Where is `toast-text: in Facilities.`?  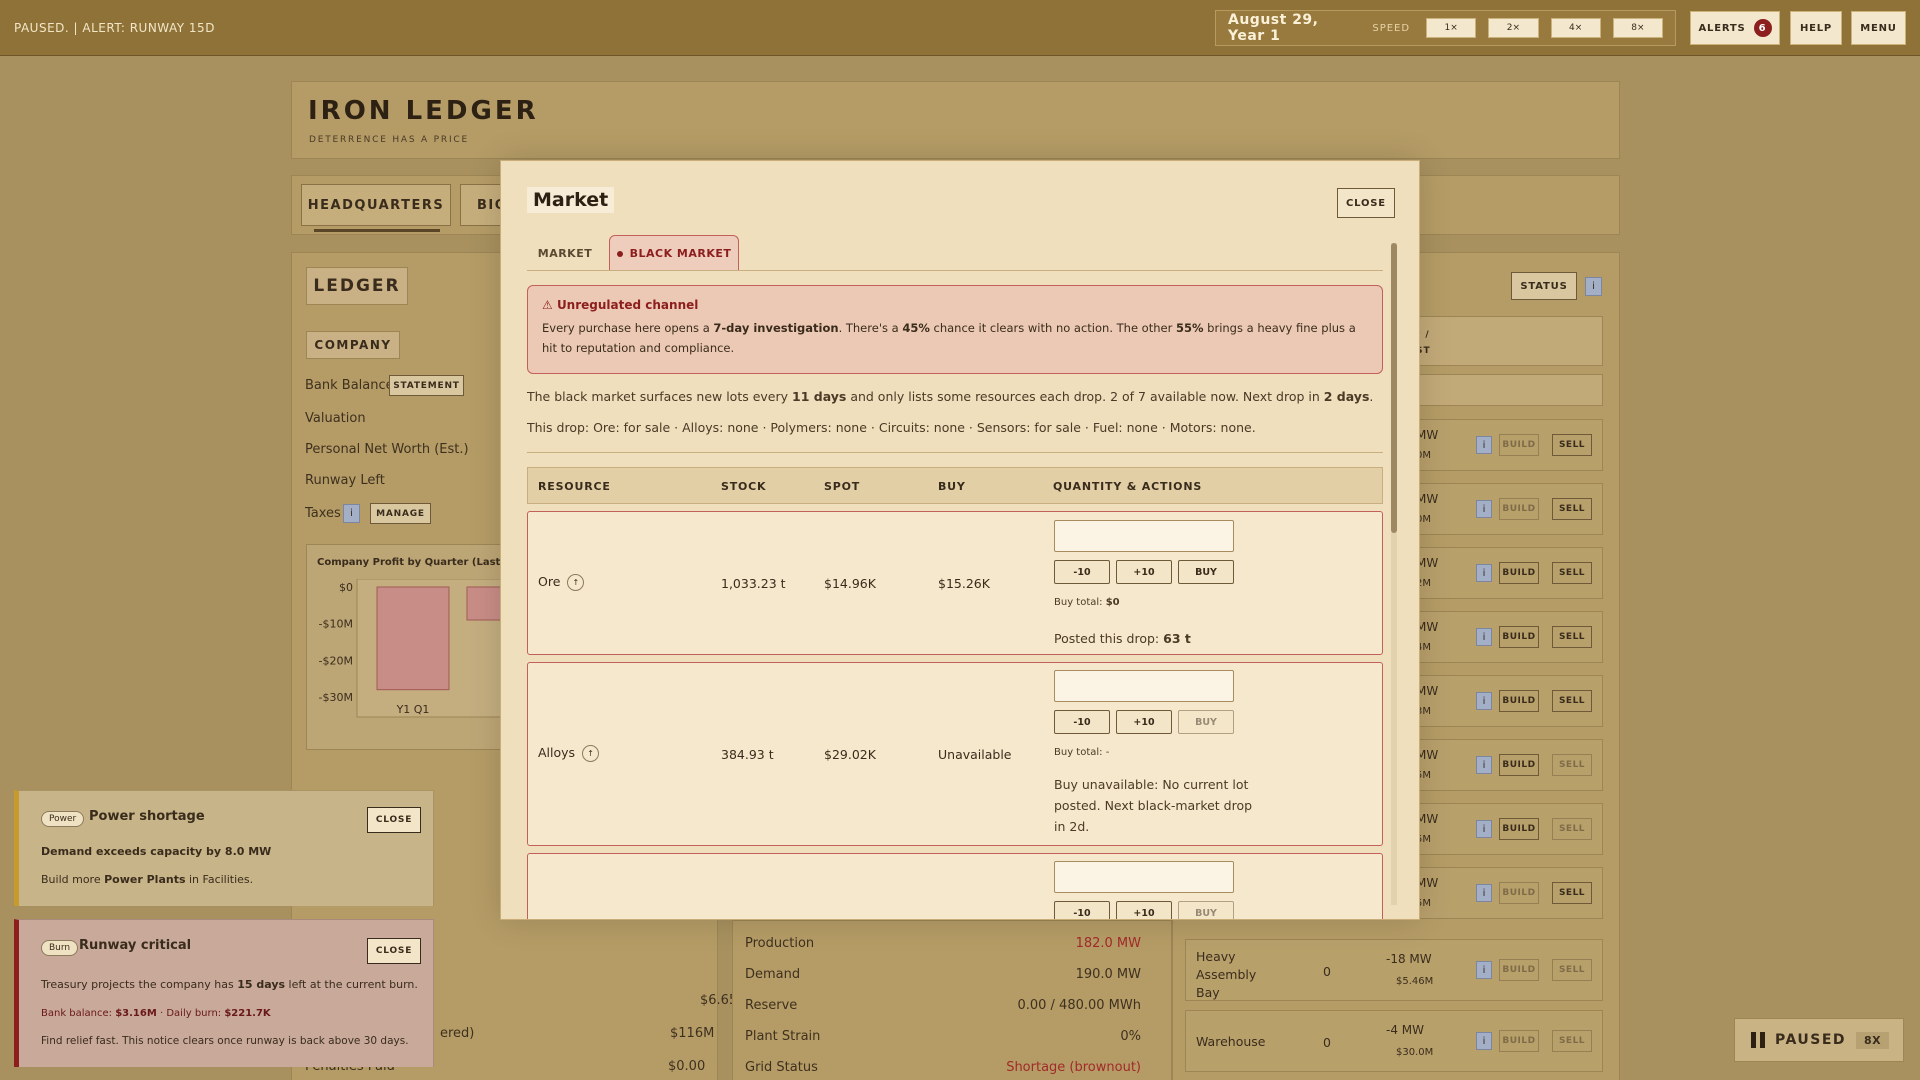
toast-text: in Facilities. is located at coordinates (219, 879).